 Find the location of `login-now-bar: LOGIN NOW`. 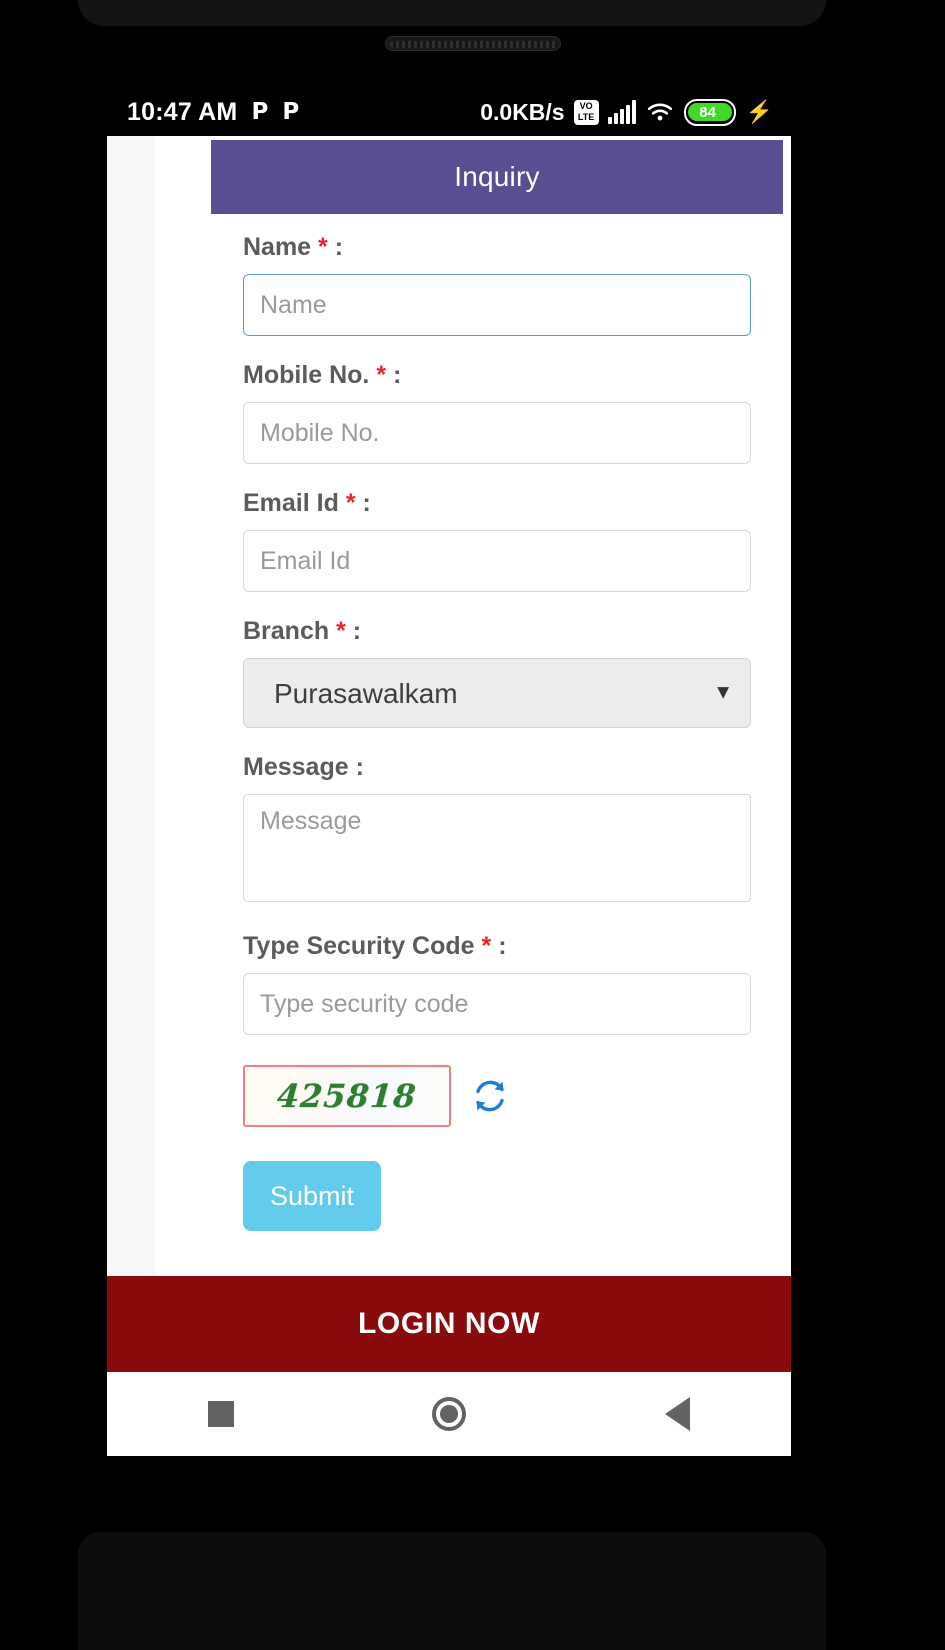

login-now-bar: LOGIN NOW is located at coordinates (449, 1324).